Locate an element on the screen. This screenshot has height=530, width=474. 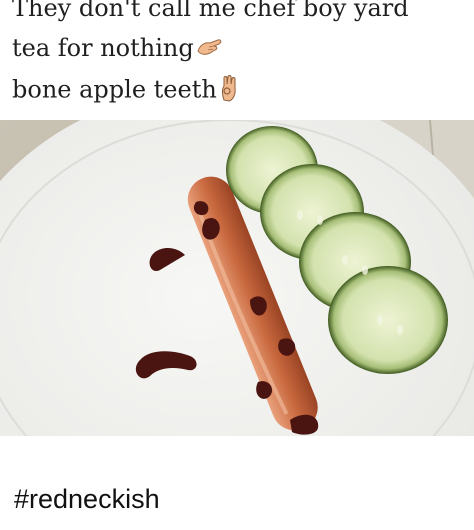
caption-line-3: bone apple teeth is located at coordinates (126, 91).